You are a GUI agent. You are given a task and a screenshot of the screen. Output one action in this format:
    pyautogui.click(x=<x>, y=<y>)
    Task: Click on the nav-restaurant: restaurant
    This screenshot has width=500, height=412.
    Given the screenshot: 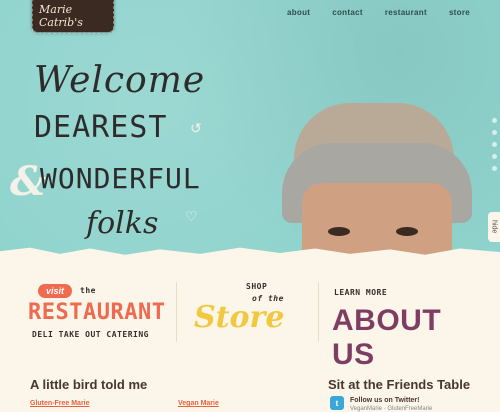 What is the action you would take?
    pyautogui.click(x=406, y=12)
    